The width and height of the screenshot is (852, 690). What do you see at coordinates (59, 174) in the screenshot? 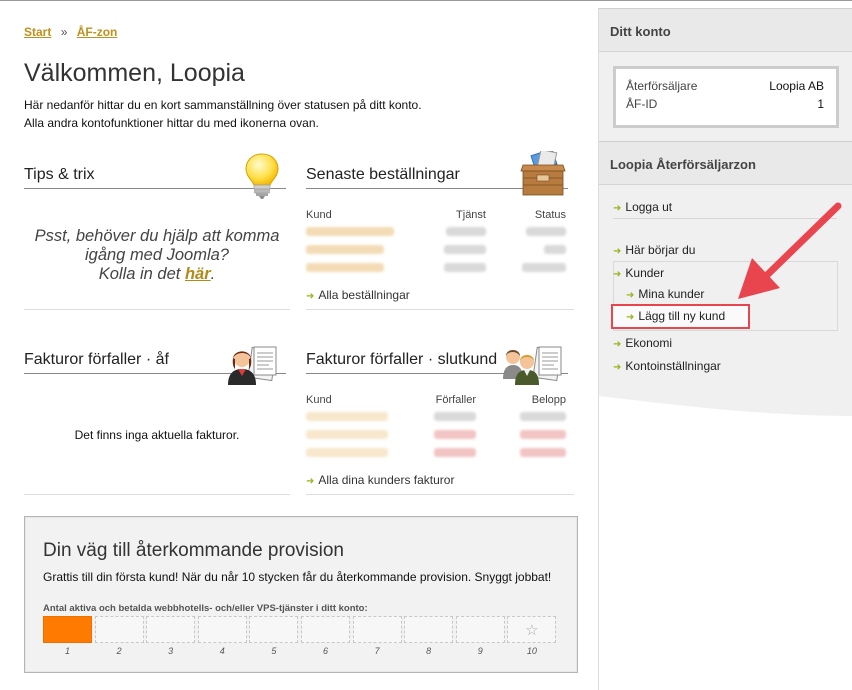
I see `tips-title: Tips & trix` at bounding box center [59, 174].